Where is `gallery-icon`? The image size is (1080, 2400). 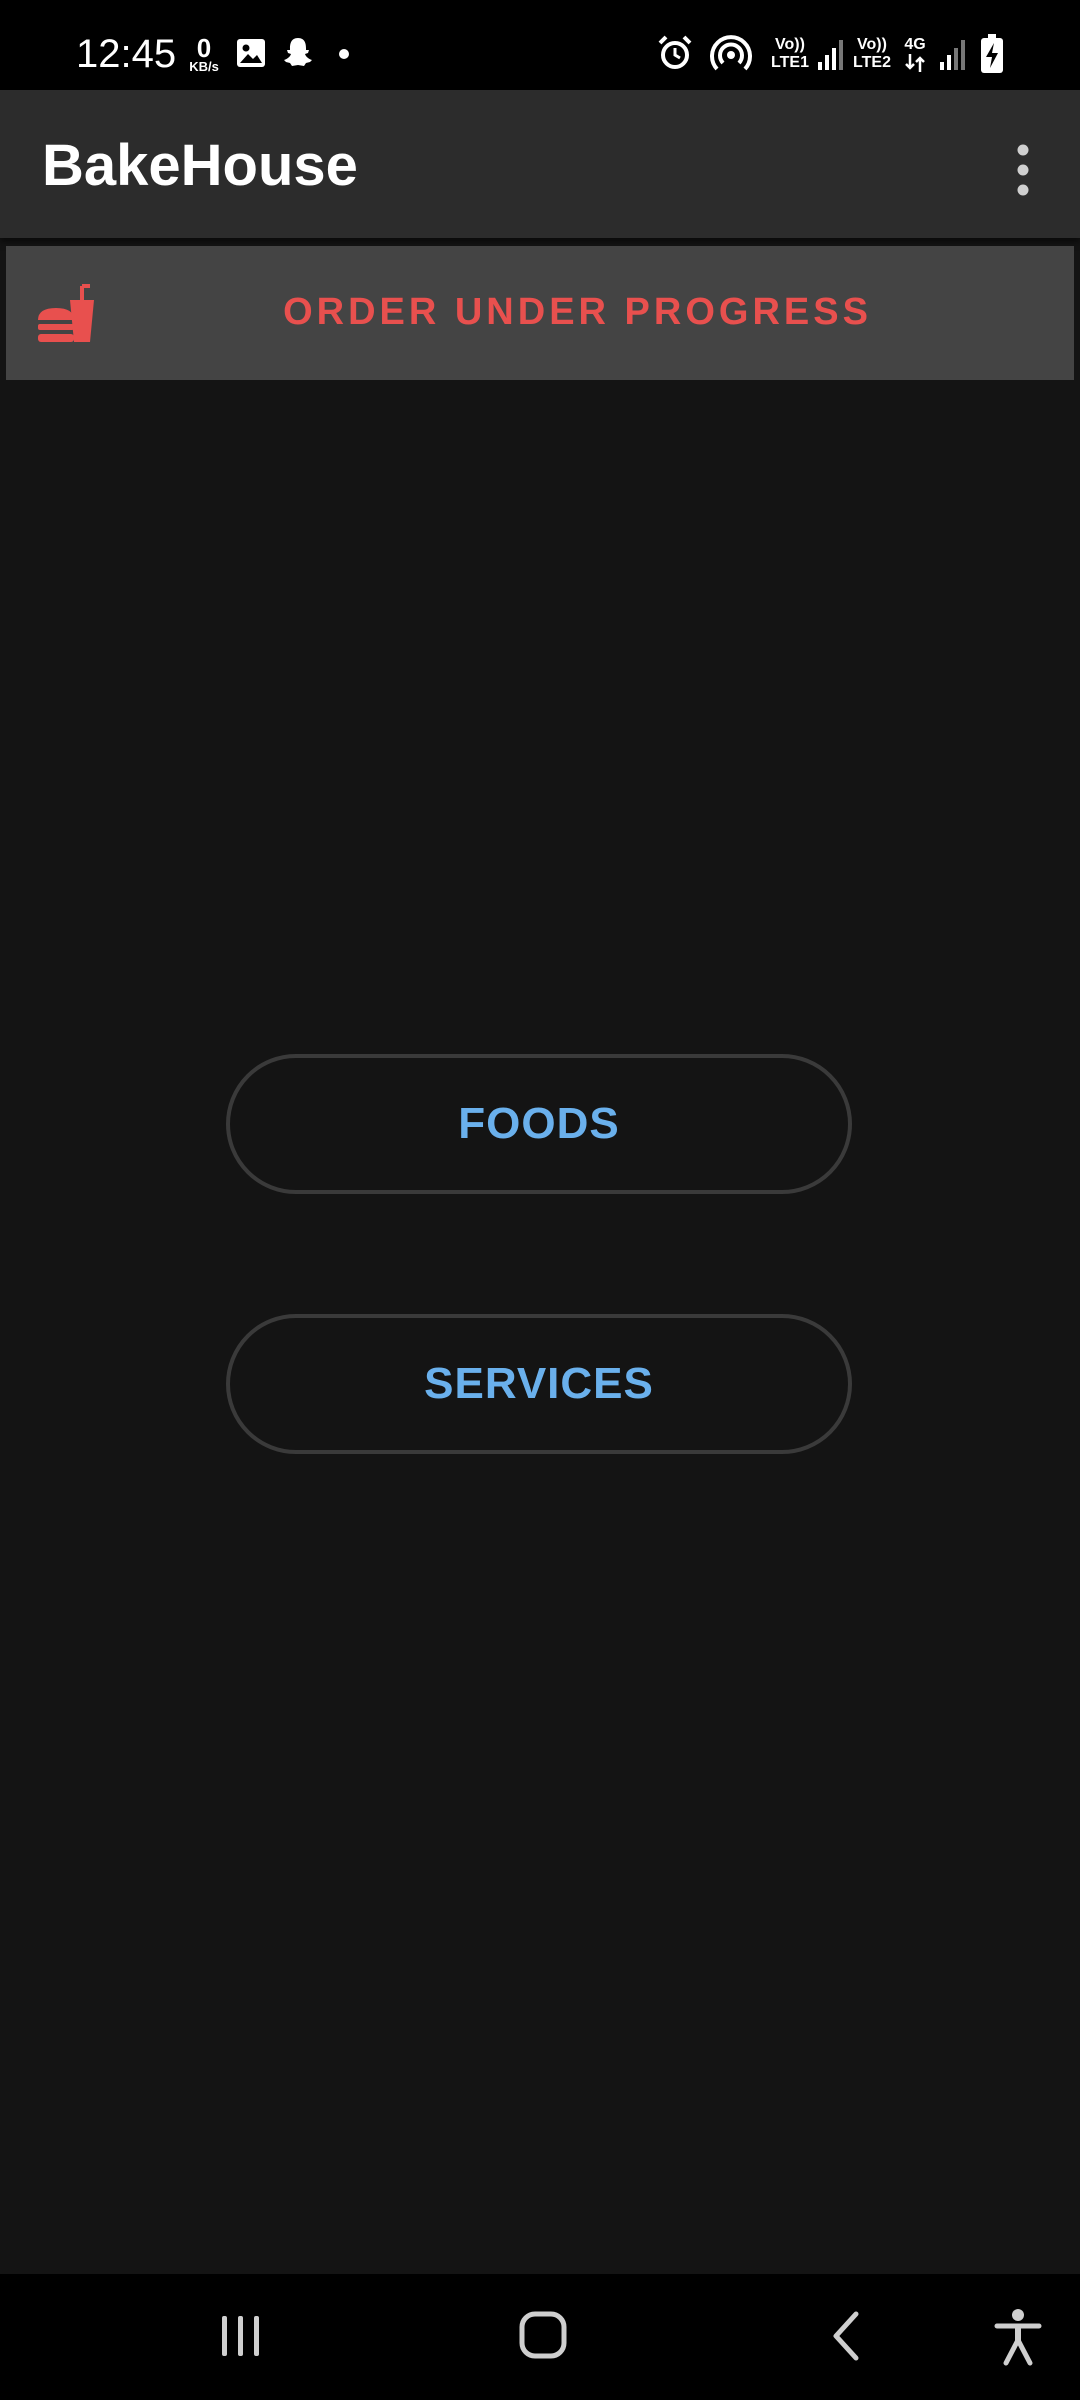
gallery-icon is located at coordinates (251, 53).